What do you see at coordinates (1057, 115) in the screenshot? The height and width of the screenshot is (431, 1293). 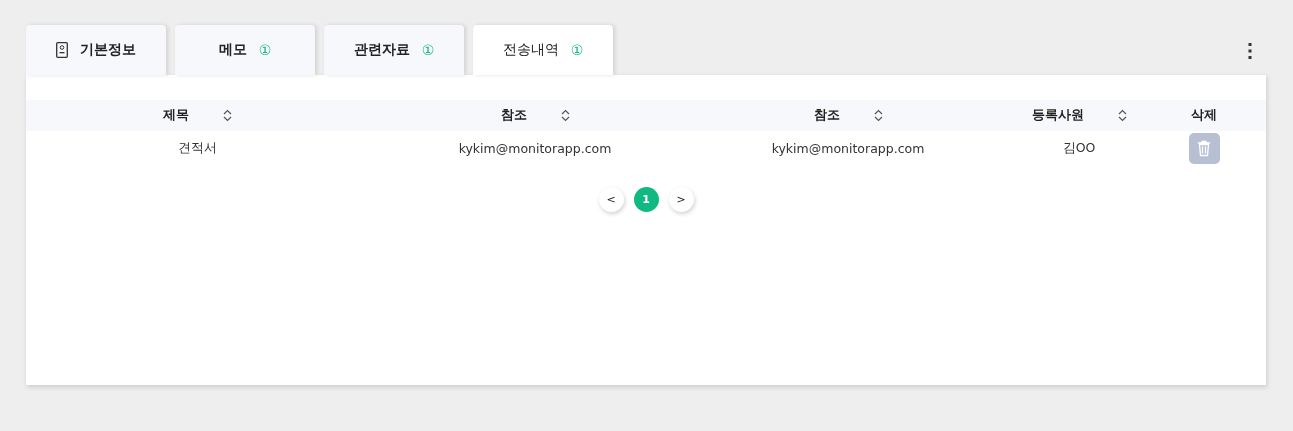 I see `column-header: 등록사원` at bounding box center [1057, 115].